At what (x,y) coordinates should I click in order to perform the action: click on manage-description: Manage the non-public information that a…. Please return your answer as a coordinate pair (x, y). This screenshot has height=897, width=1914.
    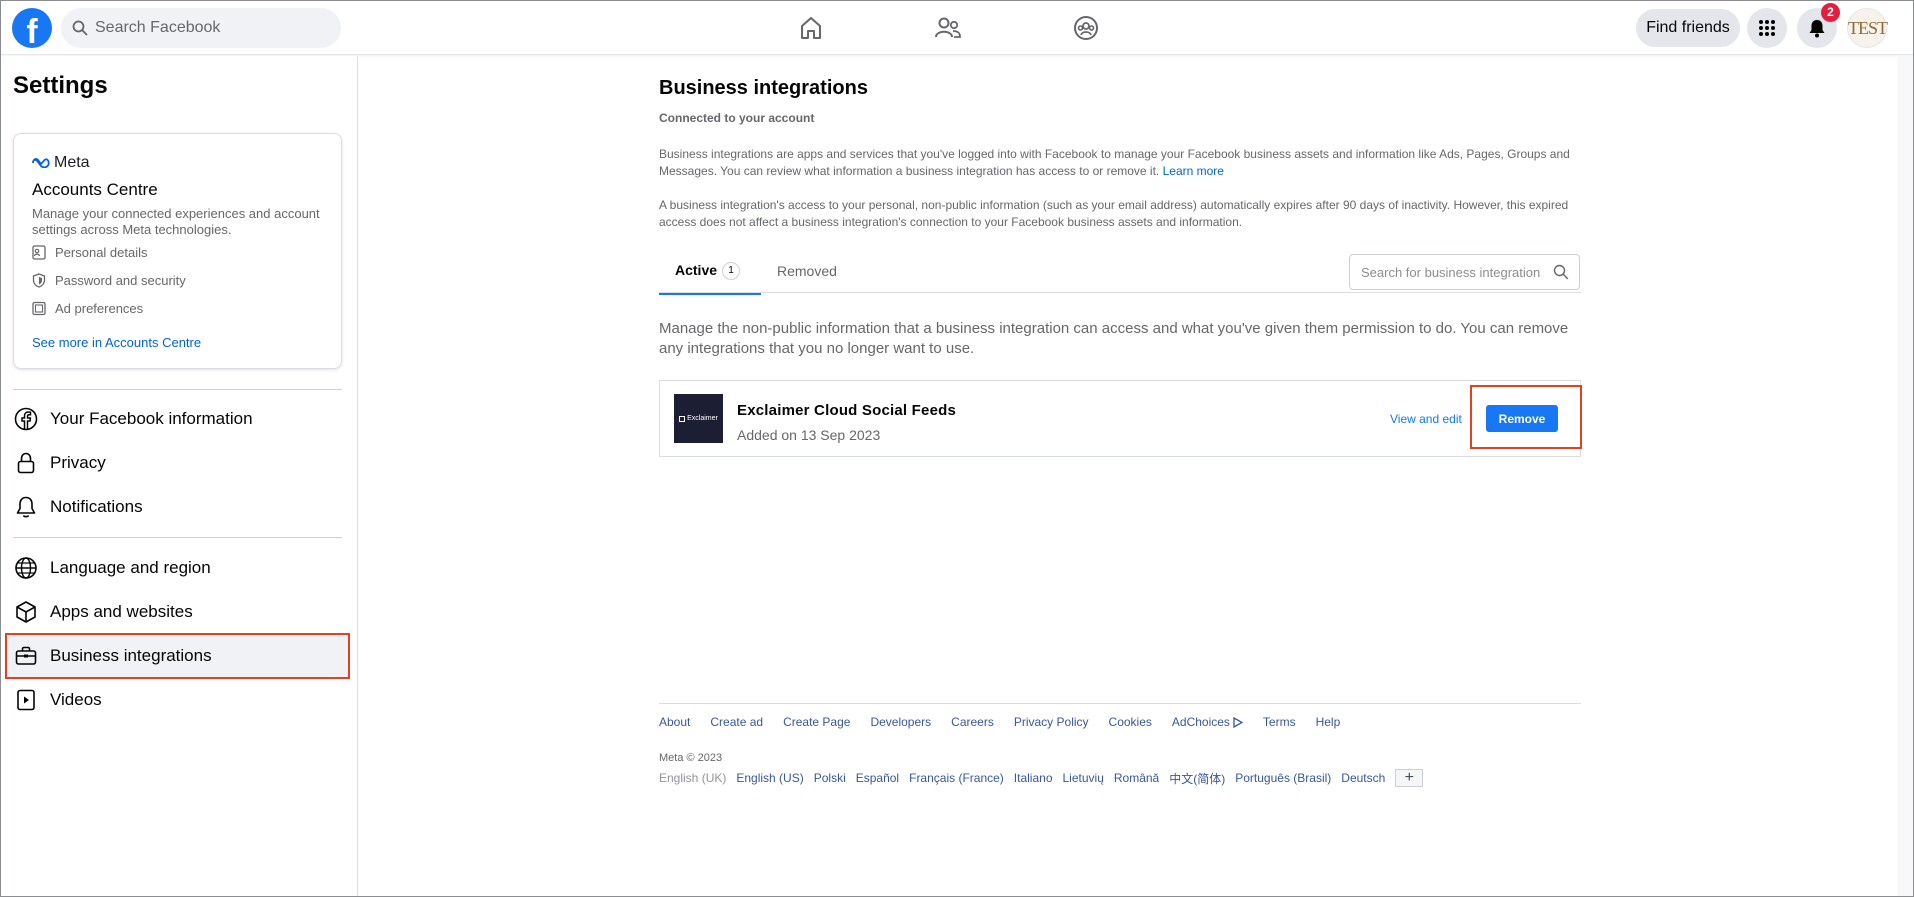
    Looking at the image, I should click on (1114, 338).